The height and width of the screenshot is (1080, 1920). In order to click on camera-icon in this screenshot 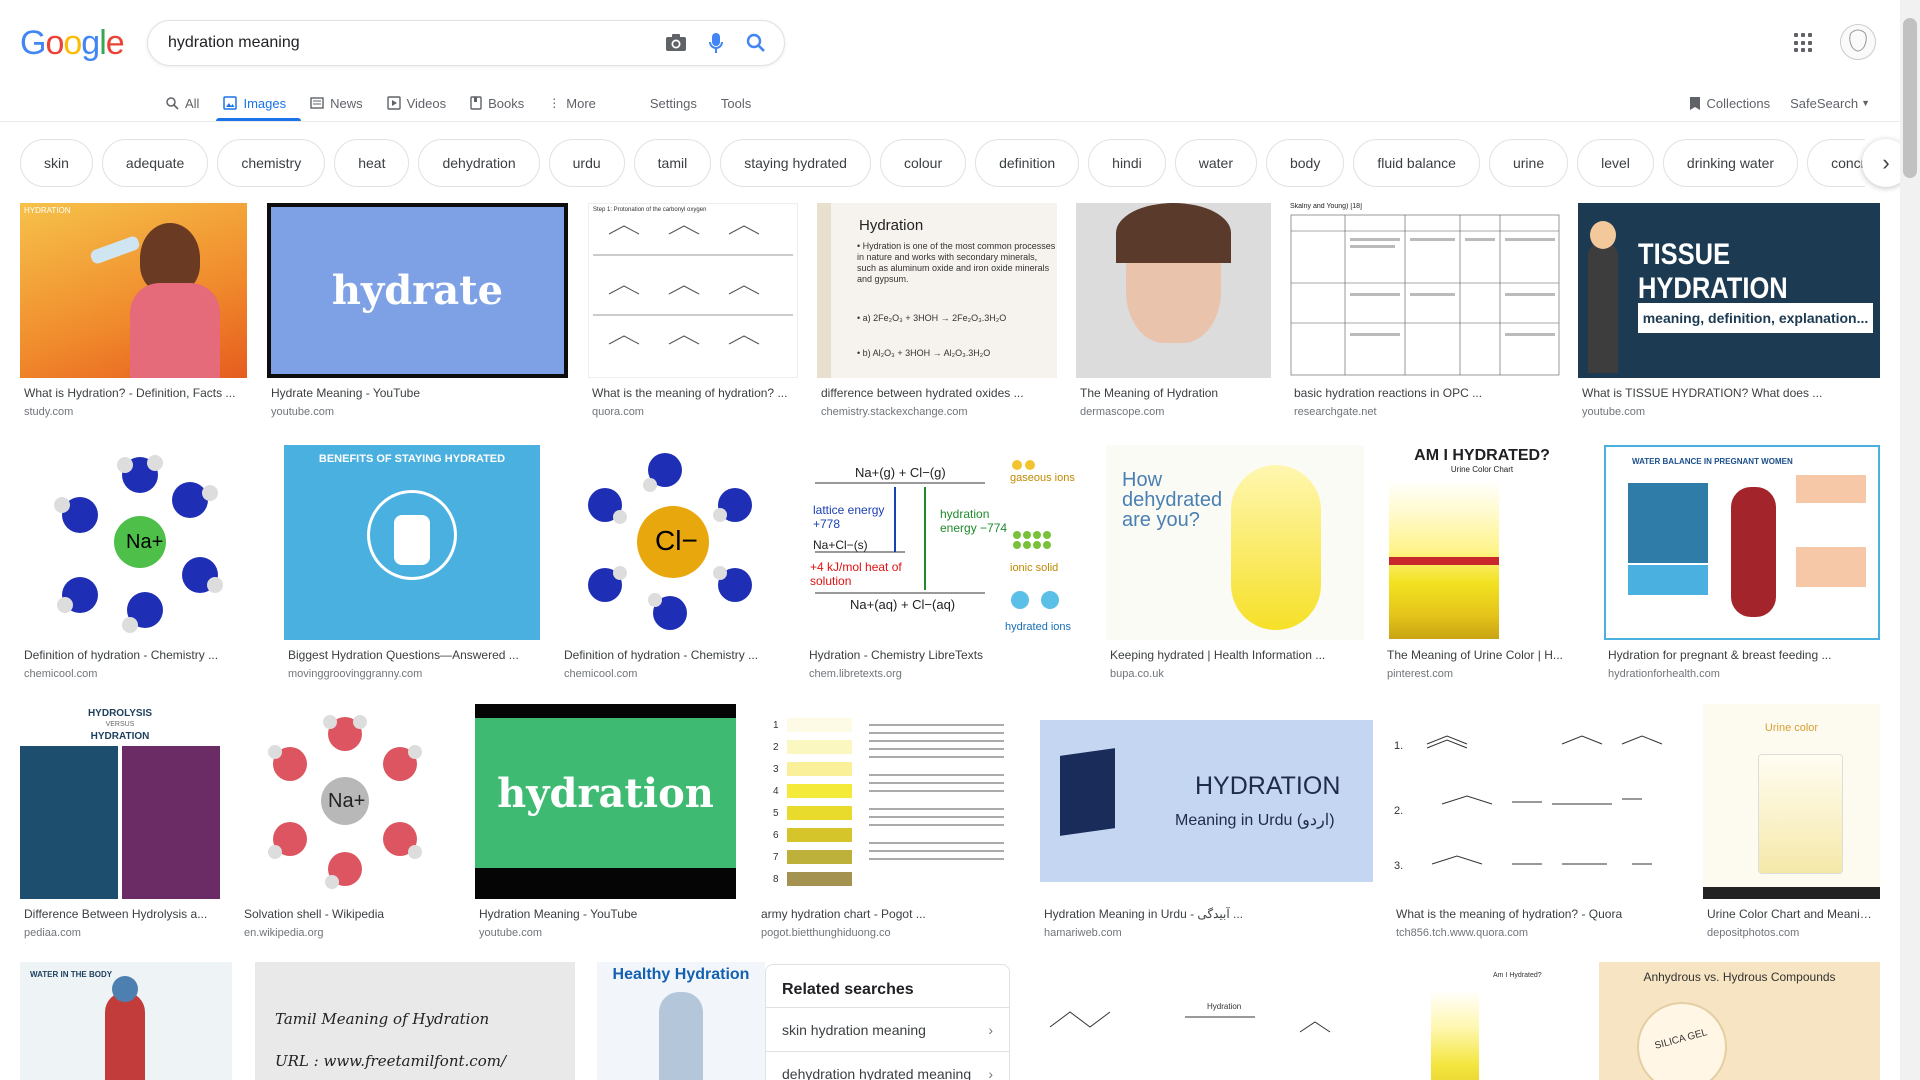, I will do `click(676, 43)`.